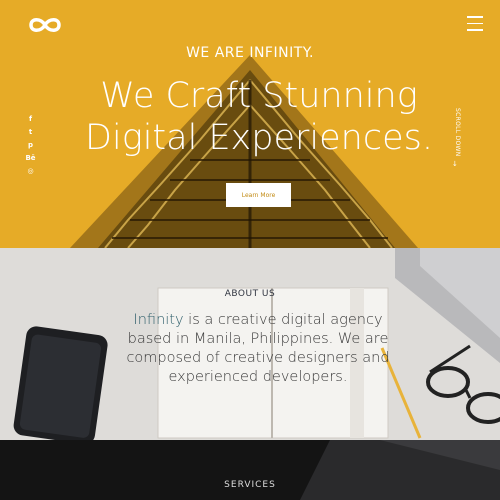 The height and width of the screenshot is (500, 500). What do you see at coordinates (250, 470) in the screenshot?
I see `services-section: SERVICES` at bounding box center [250, 470].